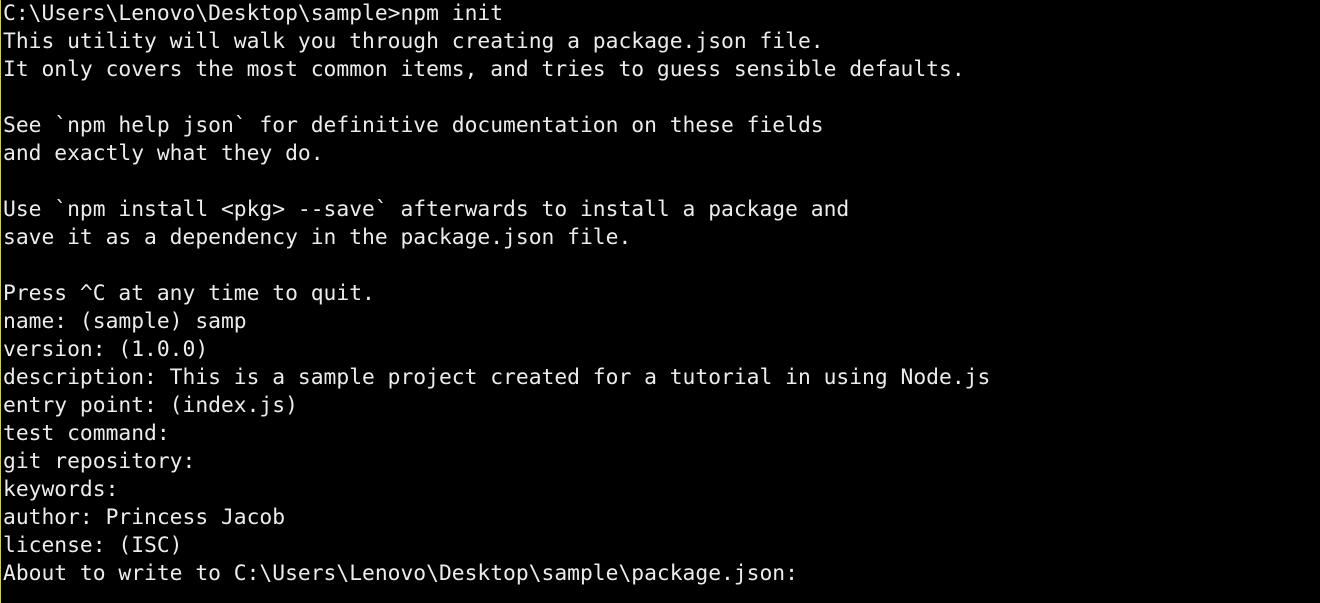 This screenshot has width=1320, height=603. Describe the element at coordinates (253, 13) in the screenshot. I see `command-prompt-line: C:\Users\Lenovo\Desktop\sample>npm init` at that location.